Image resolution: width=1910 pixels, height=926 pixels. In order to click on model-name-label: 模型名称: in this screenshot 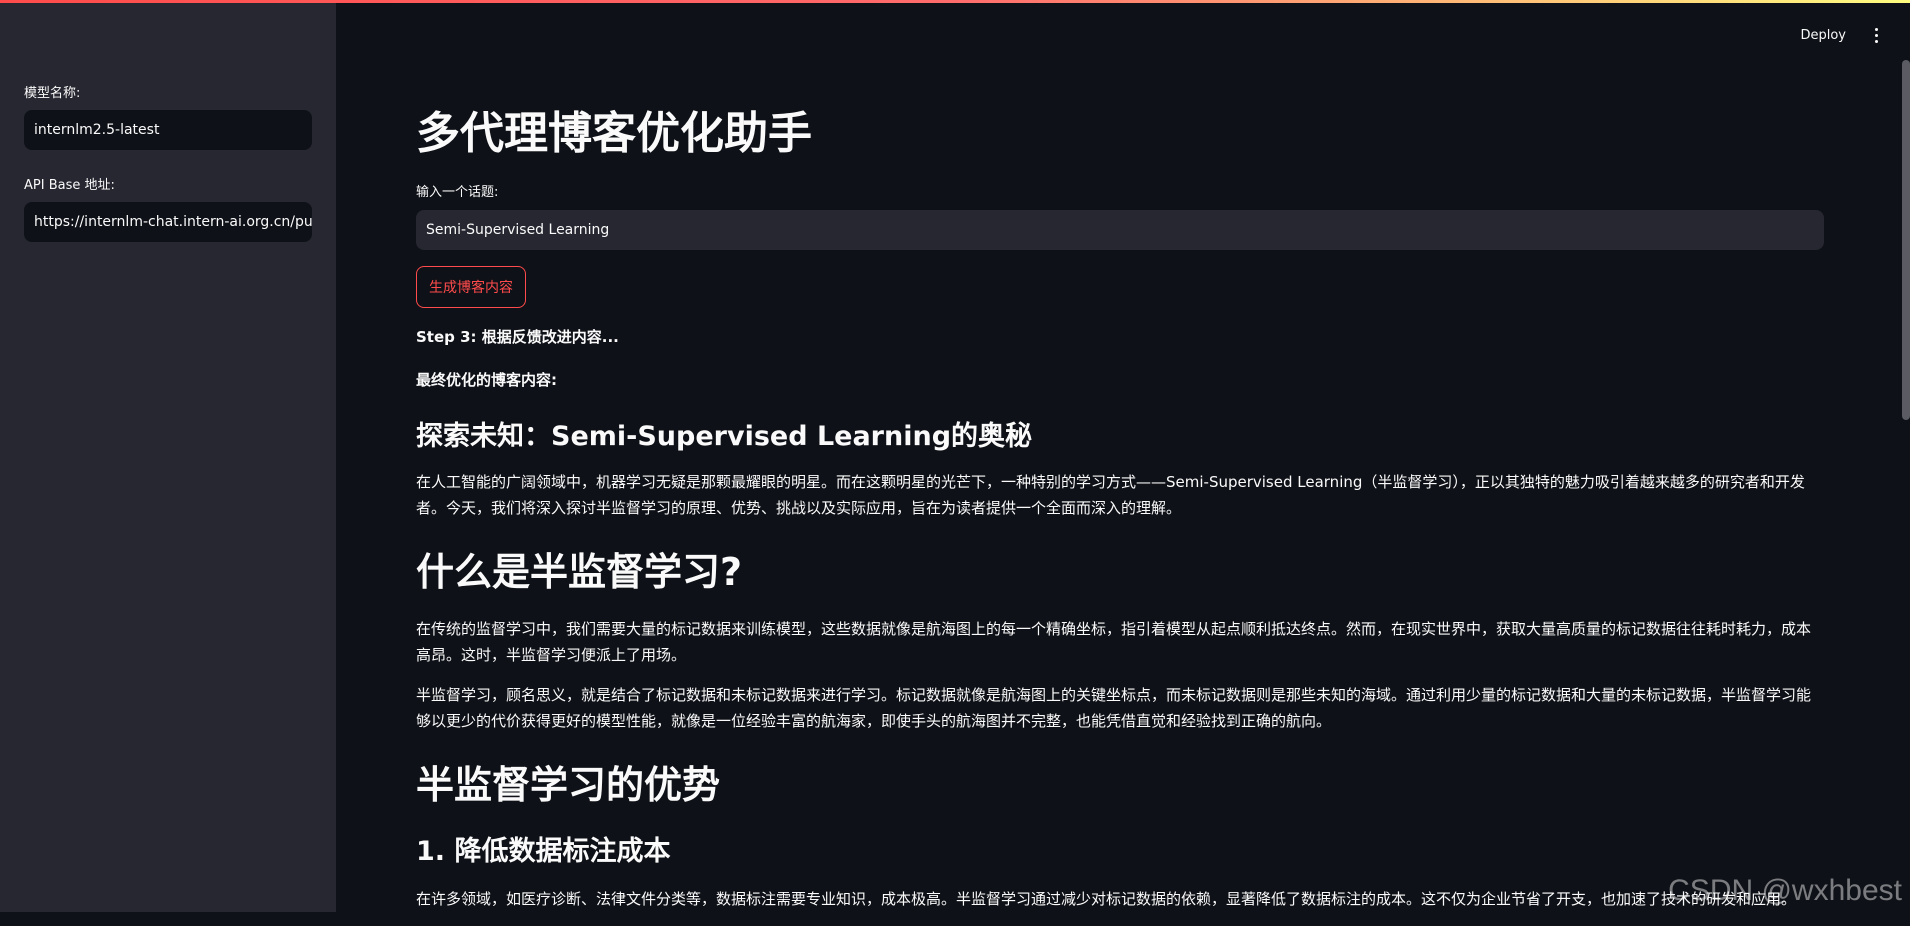, I will do `click(168, 91)`.